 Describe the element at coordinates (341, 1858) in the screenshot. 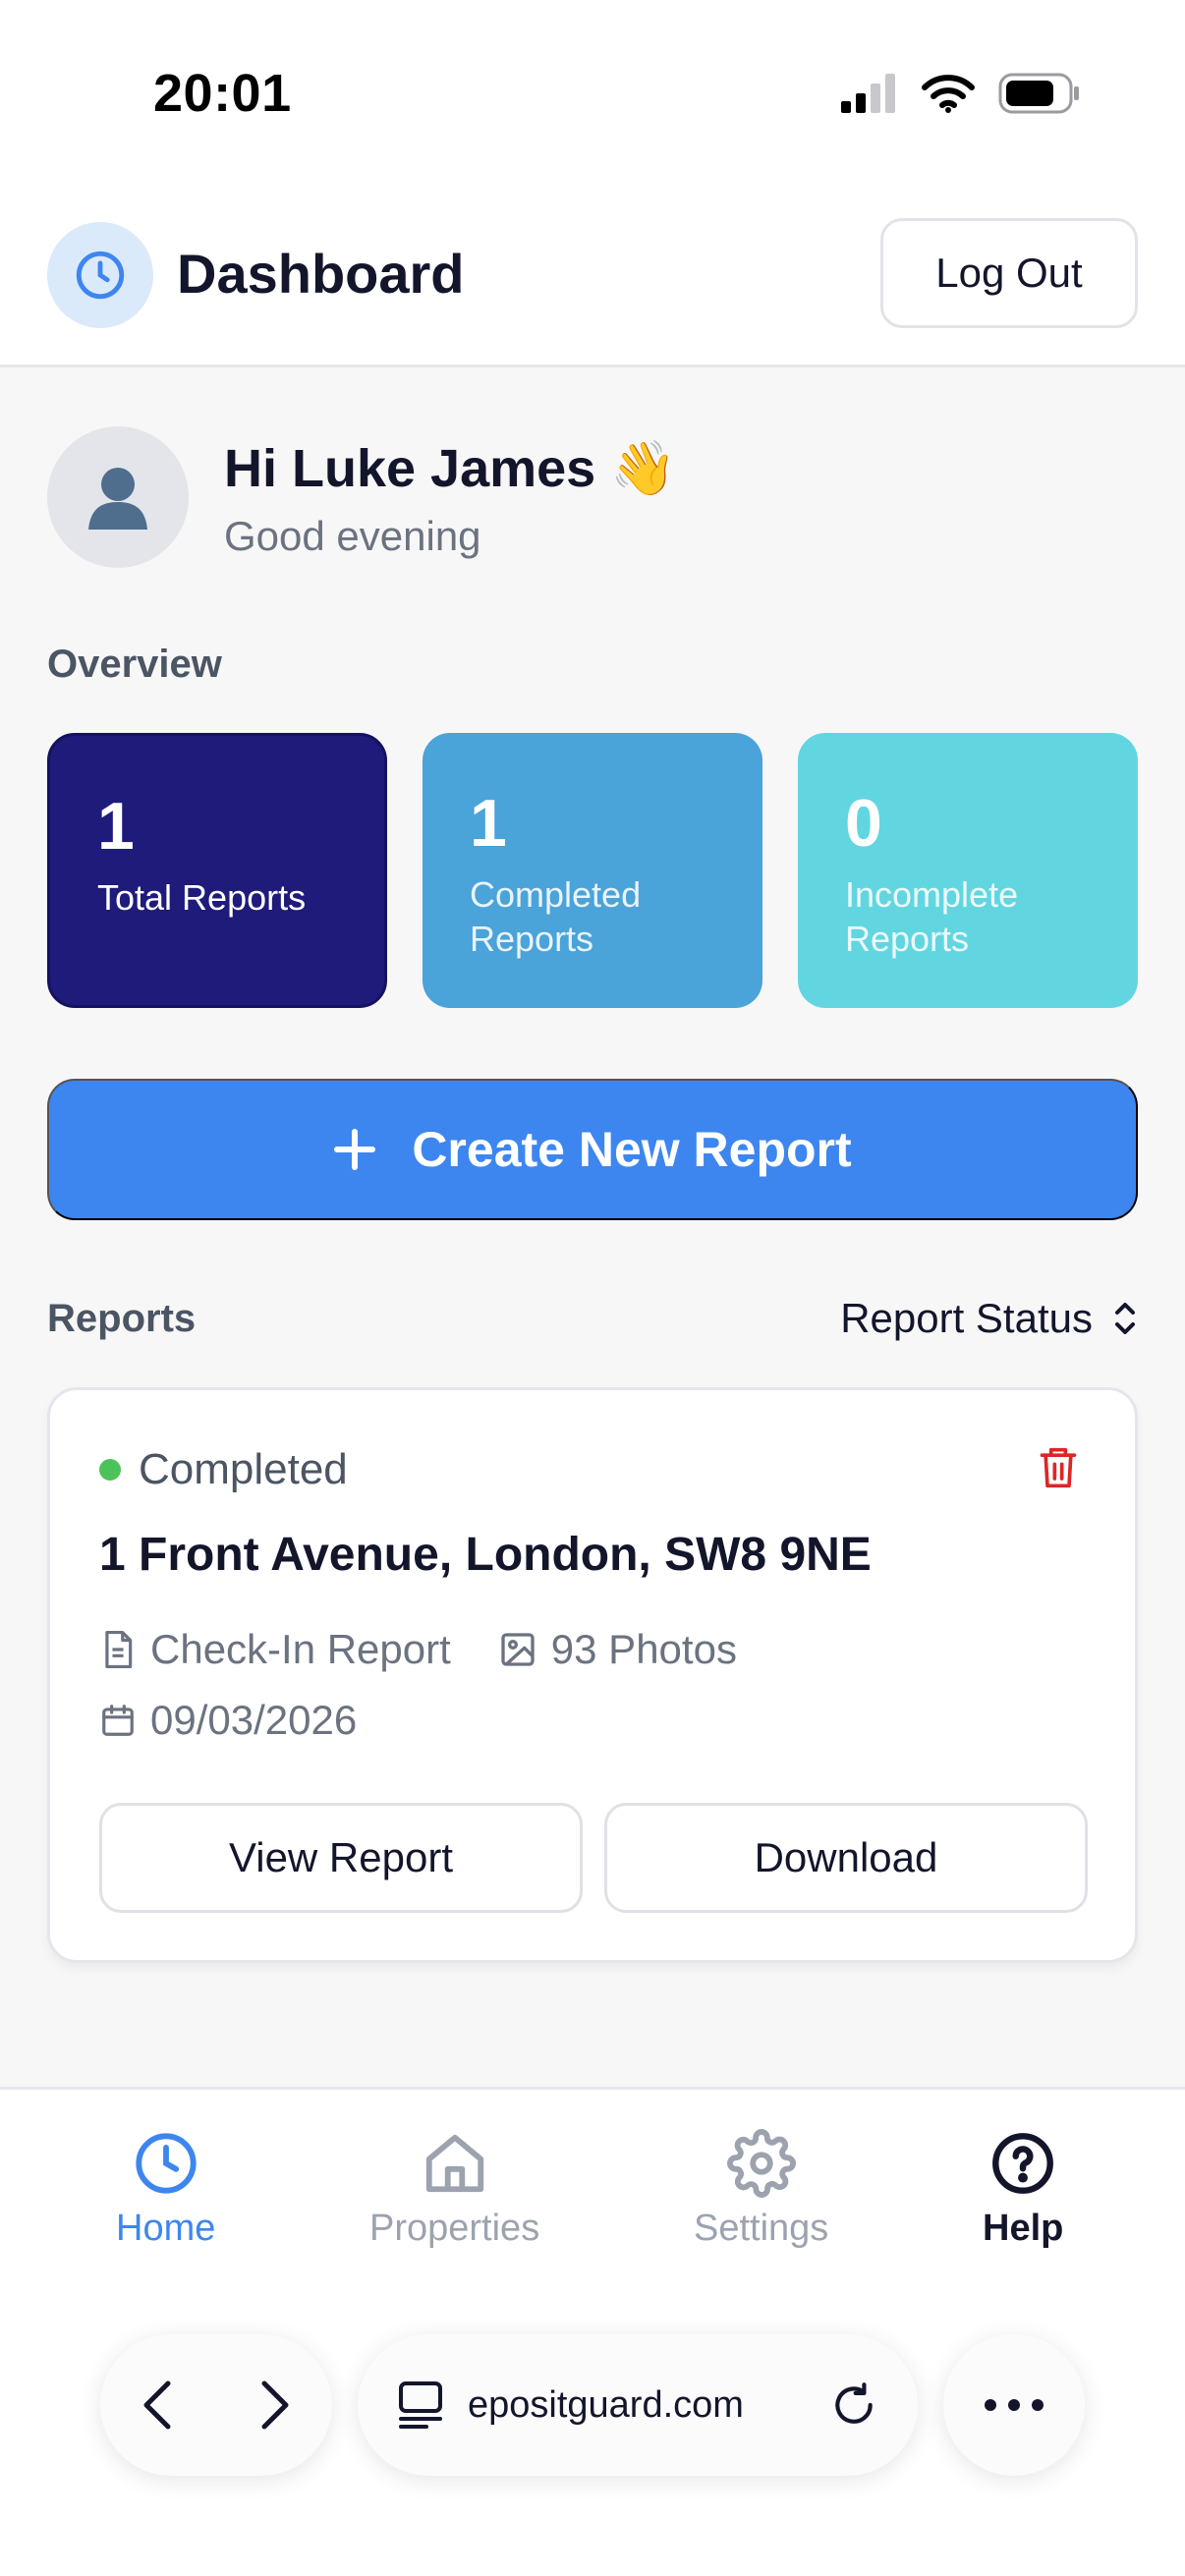

I see `view-report-button: View Report` at that location.